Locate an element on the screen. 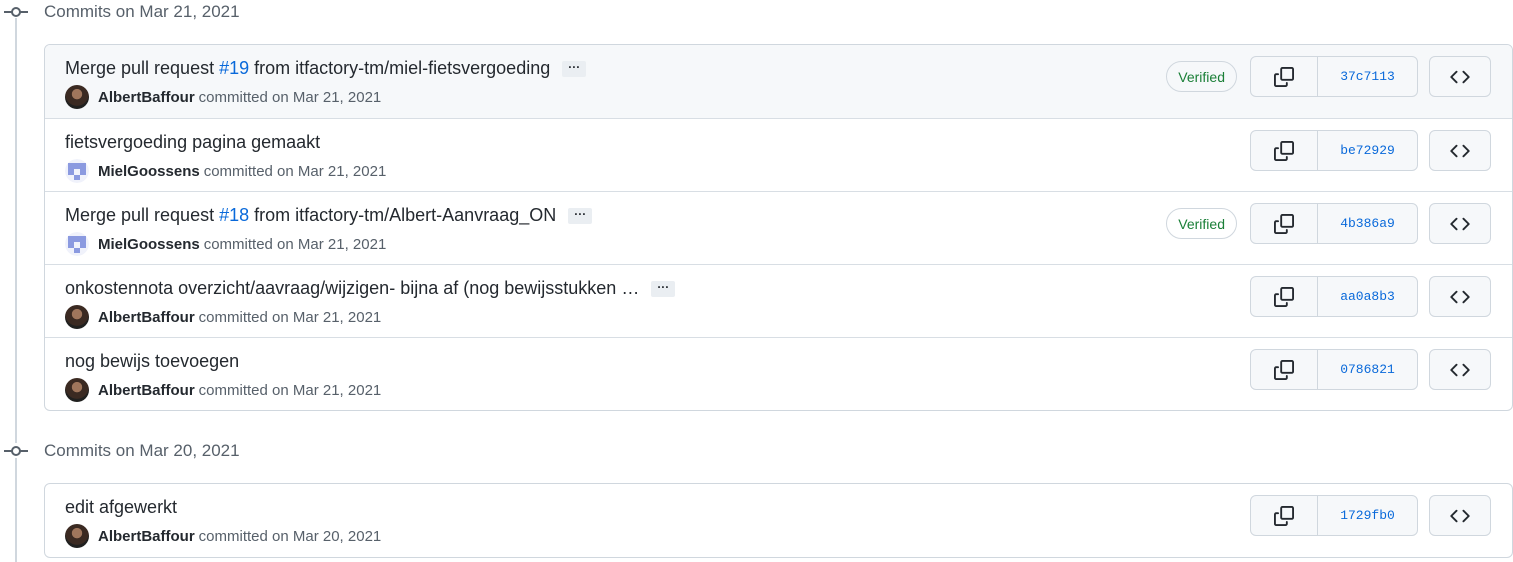 The width and height of the screenshot is (1513, 562). commit-actions: 0786821 is located at coordinates (1334, 369).